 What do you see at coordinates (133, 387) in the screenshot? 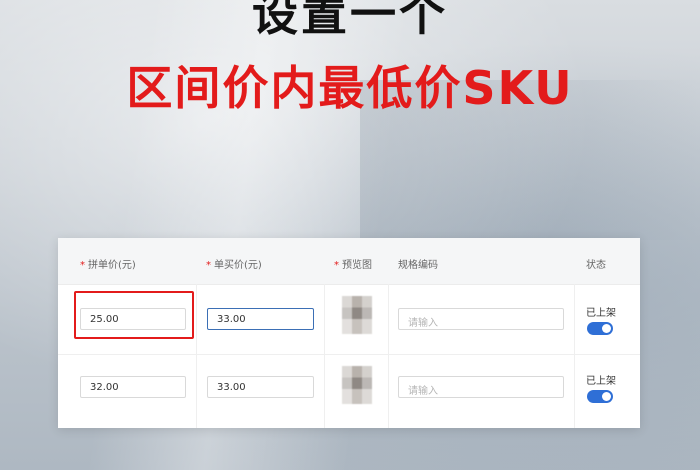
I see `group-price-input: 32.00` at bounding box center [133, 387].